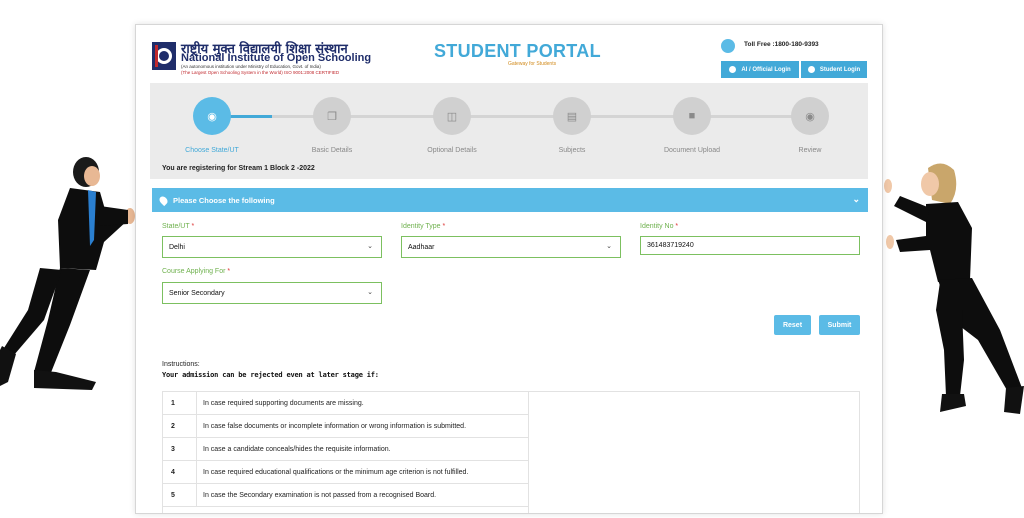 Image resolution: width=1024 pixels, height=518 pixels. I want to click on toll-free-number: Toll Free :1800-180-9393, so click(781, 44).